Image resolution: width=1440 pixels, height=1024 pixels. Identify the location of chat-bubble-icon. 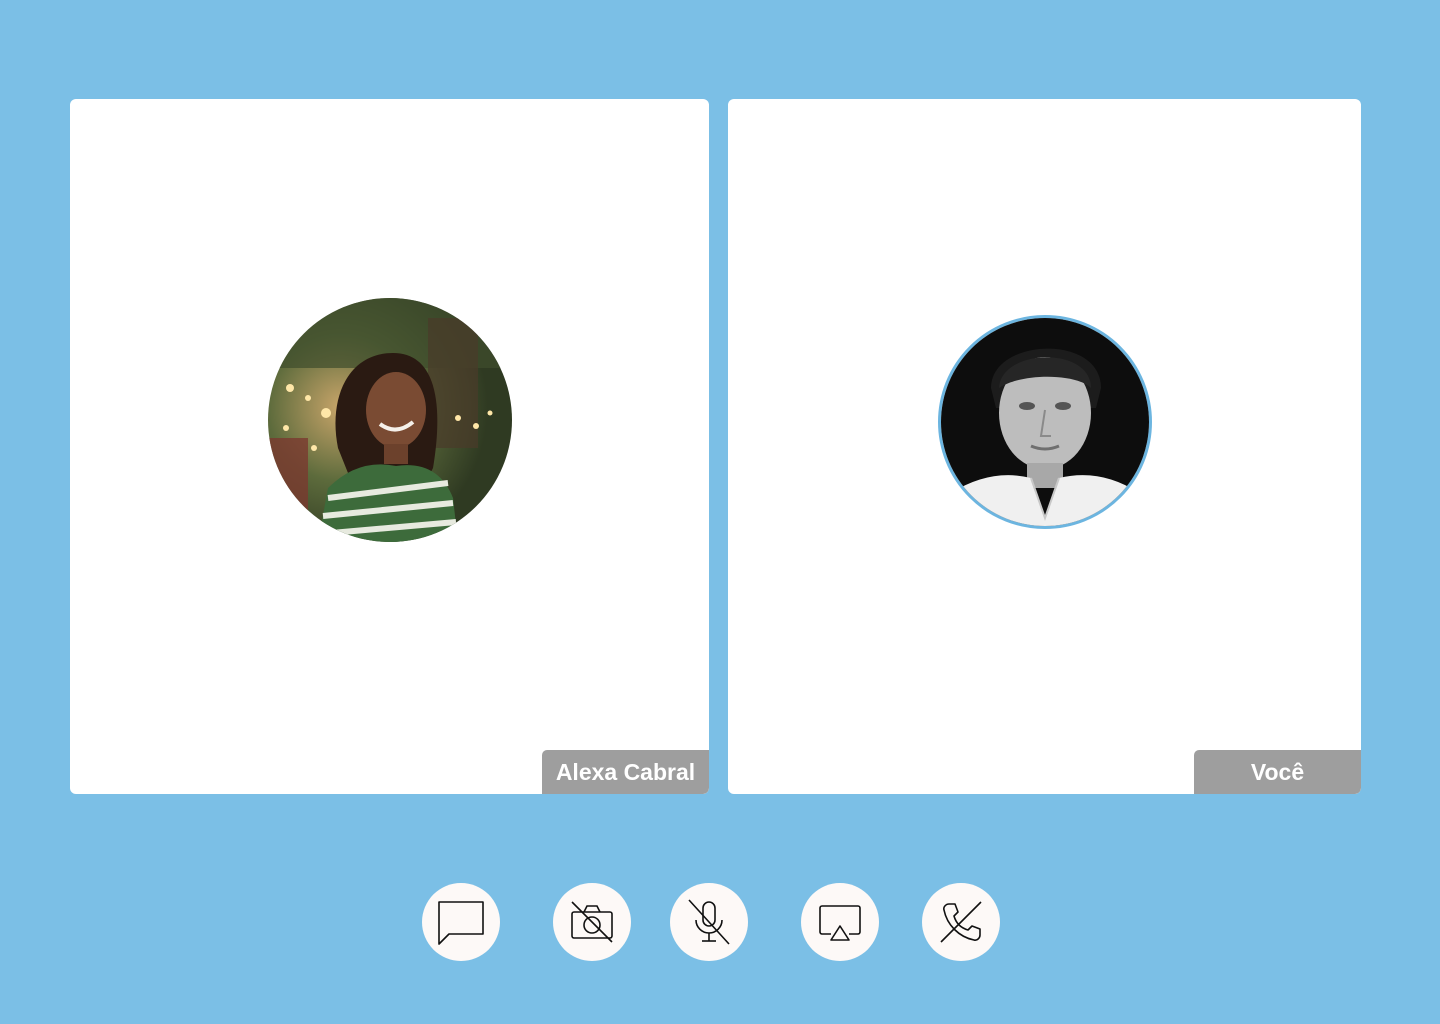
(461, 923).